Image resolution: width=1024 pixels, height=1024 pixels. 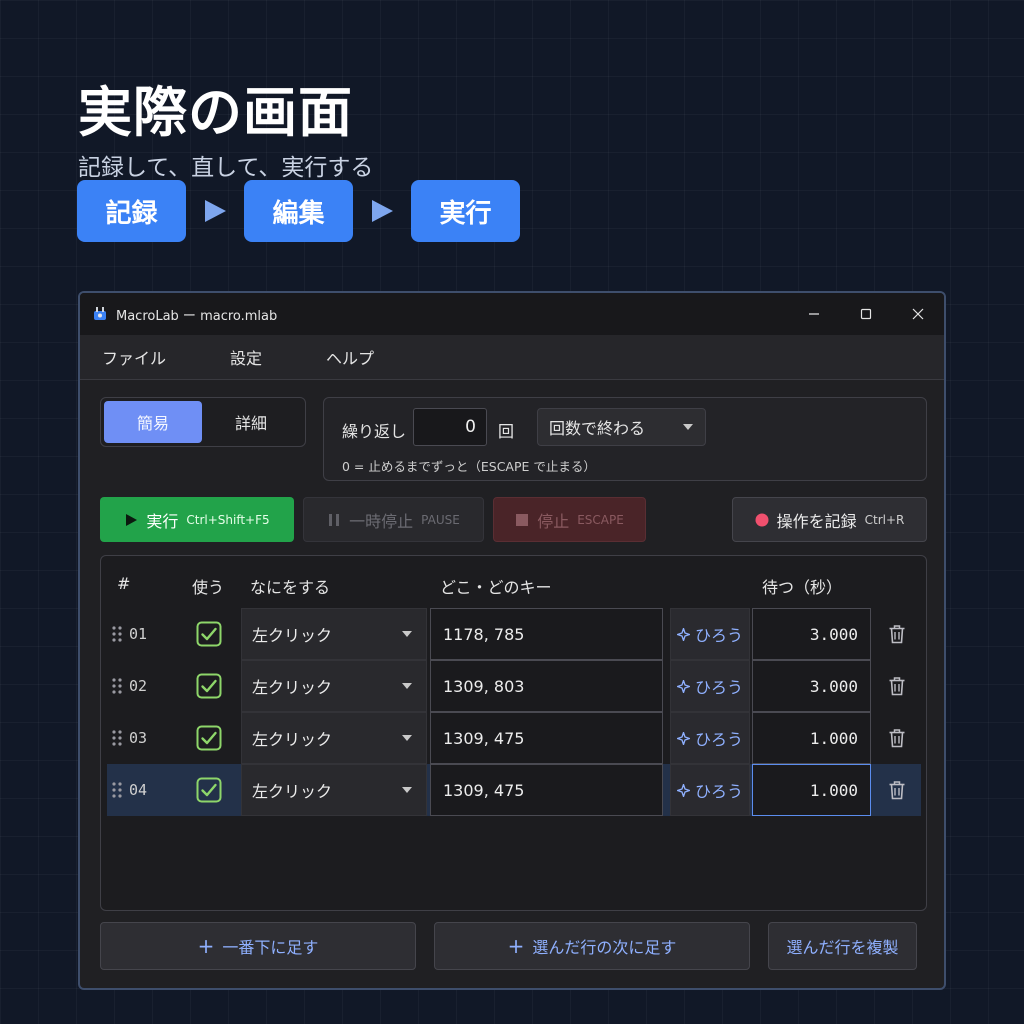 What do you see at coordinates (600, 519) in the screenshot?
I see `stop-shortcut: ESCAPE` at bounding box center [600, 519].